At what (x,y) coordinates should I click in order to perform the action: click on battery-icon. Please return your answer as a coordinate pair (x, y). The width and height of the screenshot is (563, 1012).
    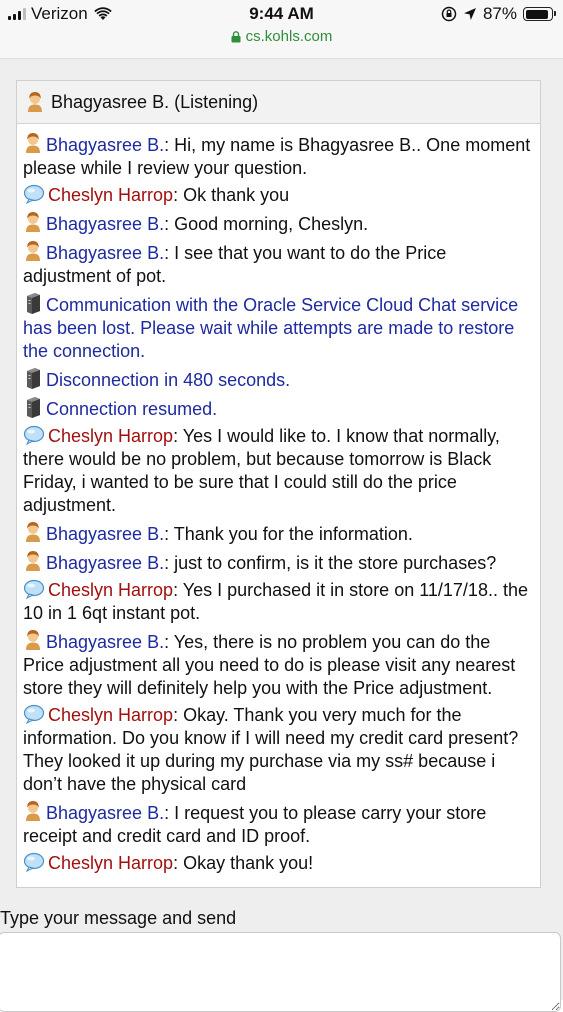
    Looking at the image, I should click on (539, 14).